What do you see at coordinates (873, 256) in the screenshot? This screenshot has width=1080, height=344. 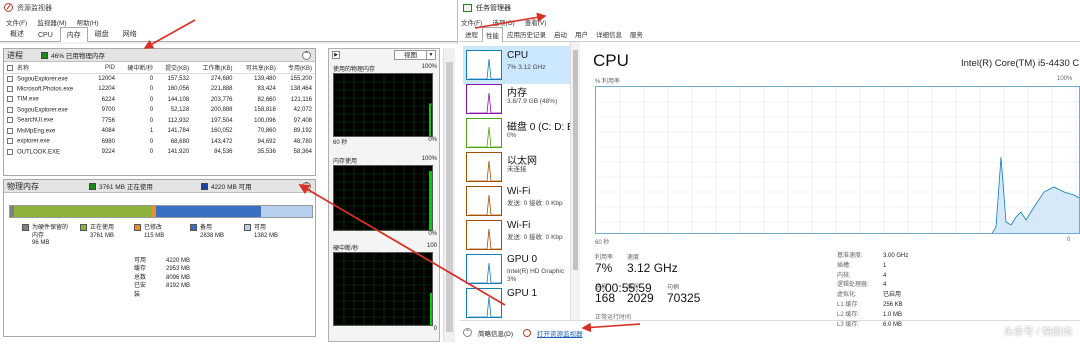 I see `cpu-spec-row: 基准速度: 3.00 GHz` at bounding box center [873, 256].